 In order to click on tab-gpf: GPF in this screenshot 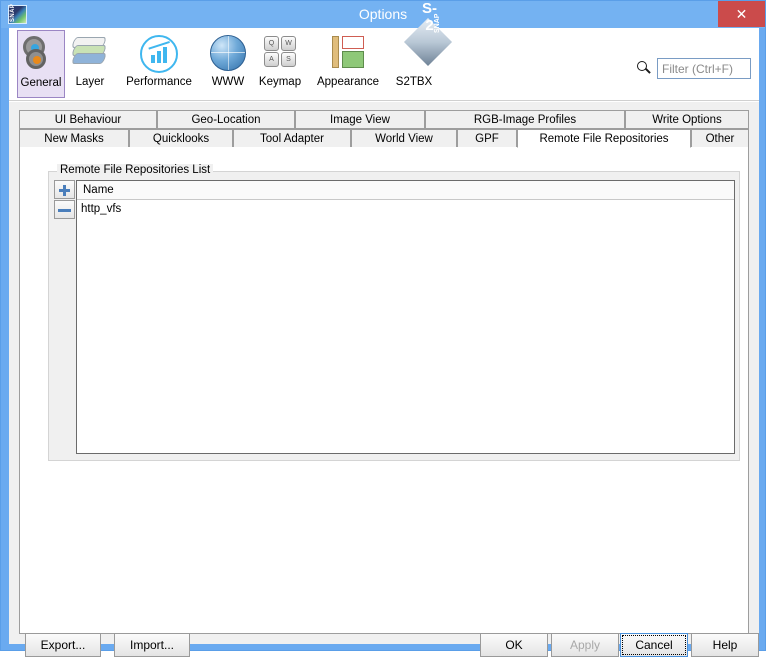, I will do `click(487, 138)`.